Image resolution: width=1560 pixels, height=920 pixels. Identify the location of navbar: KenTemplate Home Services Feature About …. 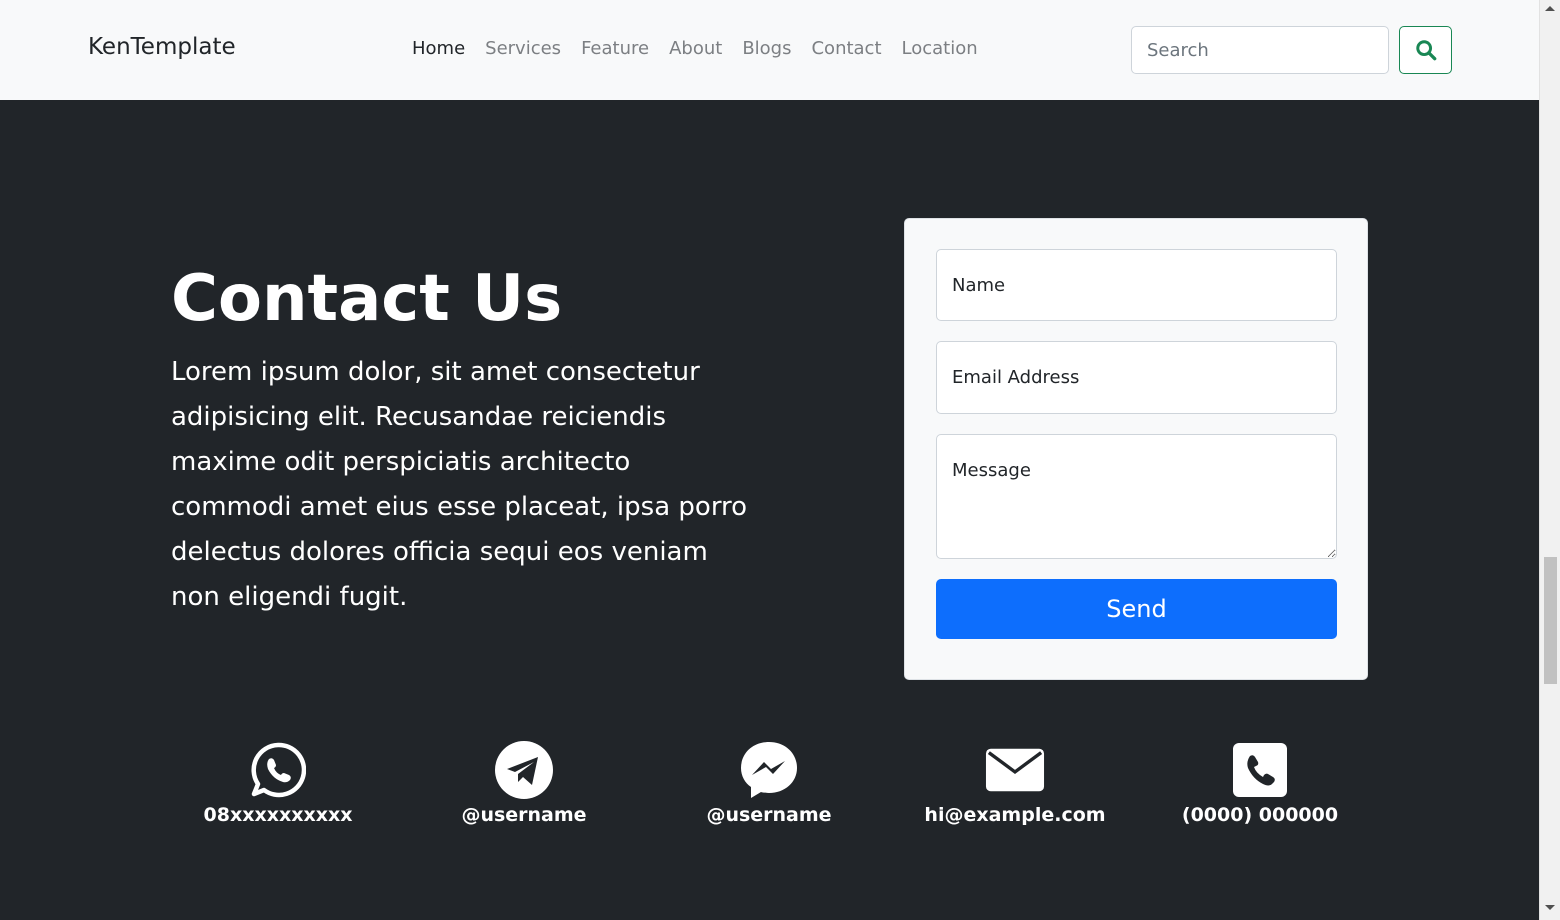
(769, 50).